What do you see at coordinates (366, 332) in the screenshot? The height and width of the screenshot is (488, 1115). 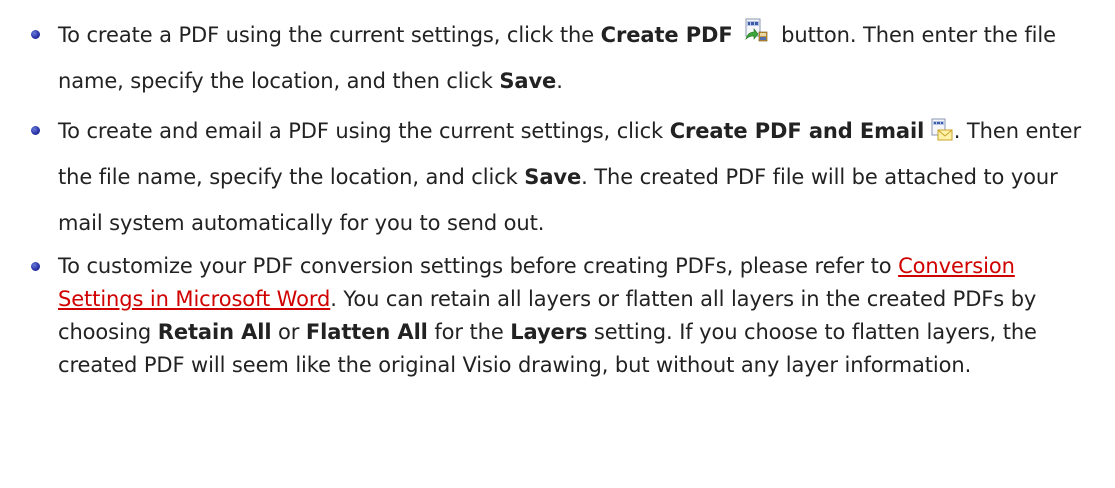 I see `flatten-all-label: Flatten All` at bounding box center [366, 332].